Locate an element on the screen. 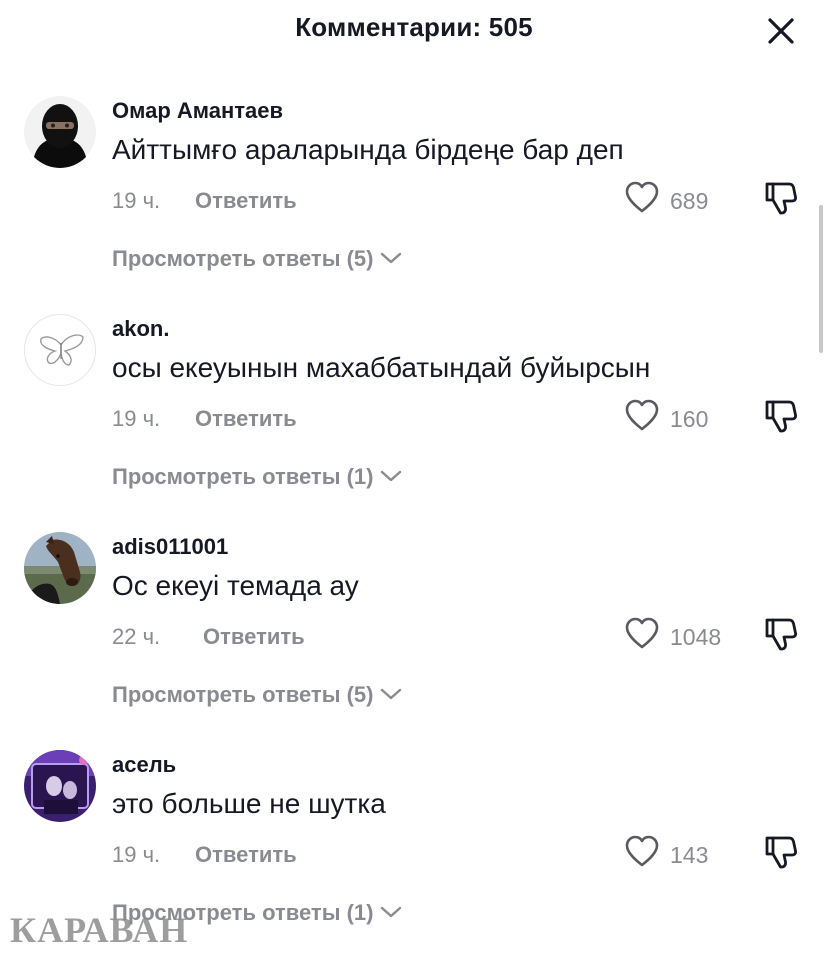  horse-avatar is located at coordinates (60, 568).